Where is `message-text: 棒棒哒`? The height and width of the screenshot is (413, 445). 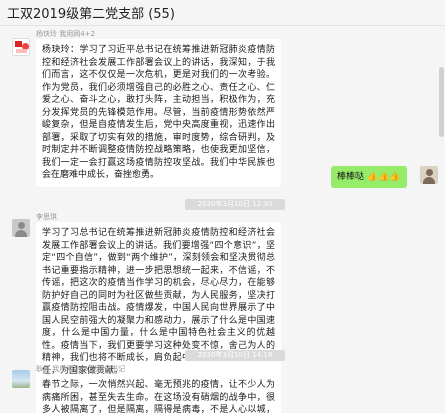 message-text: 棒棒哒 is located at coordinates (351, 177).